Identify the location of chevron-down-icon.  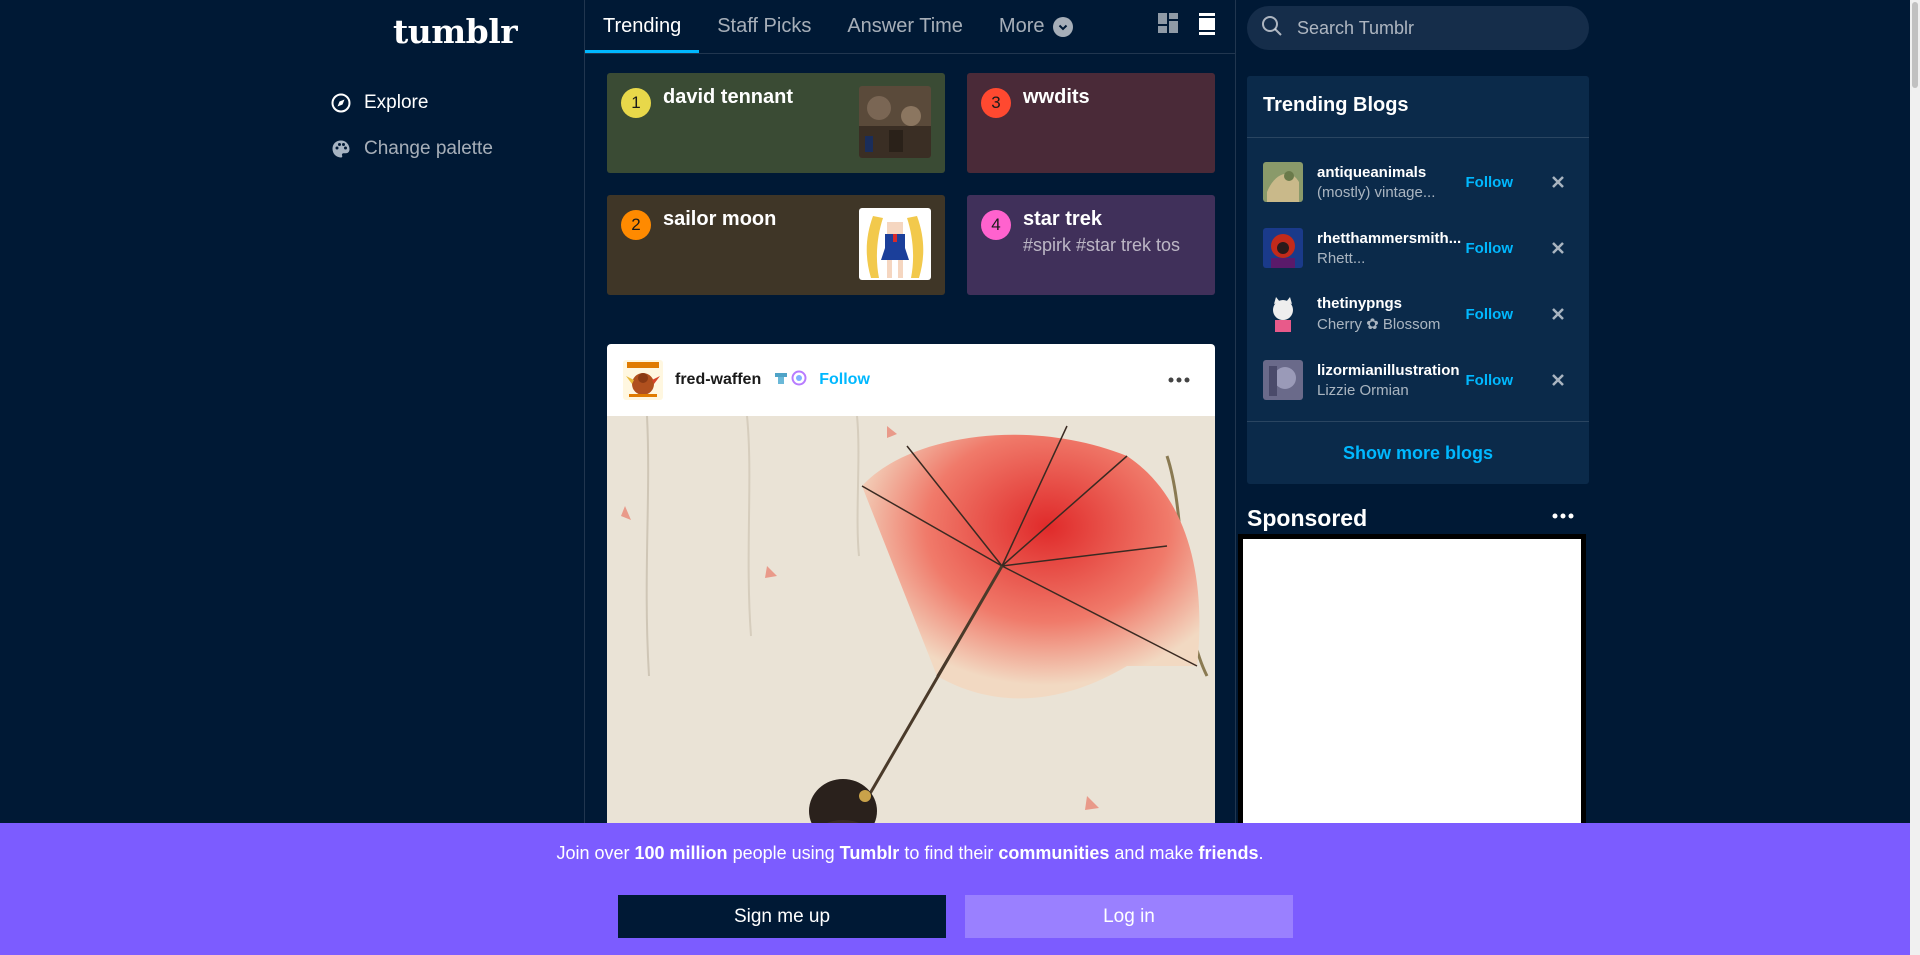
(1062, 26).